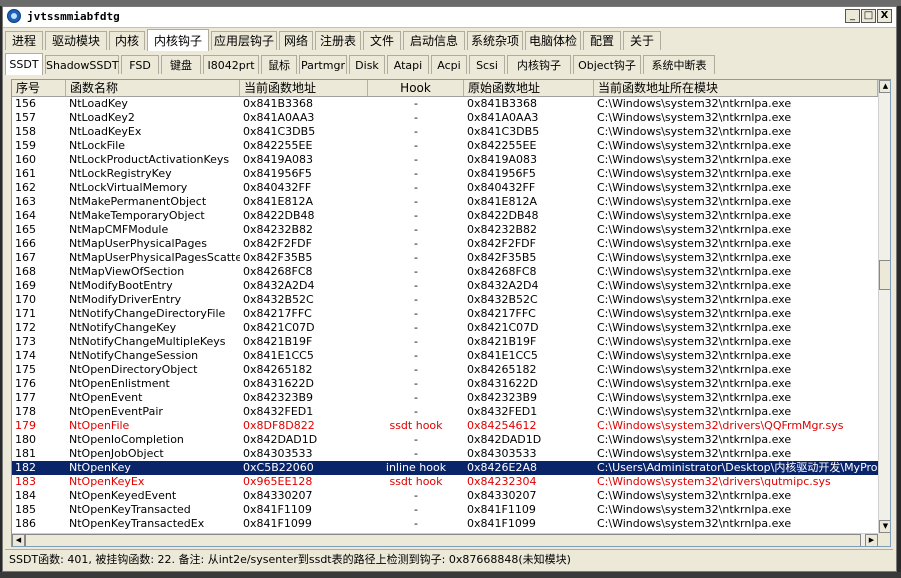 This screenshot has width=901, height=578. I want to click on tab-sub-9: Acpi, so click(449, 64).